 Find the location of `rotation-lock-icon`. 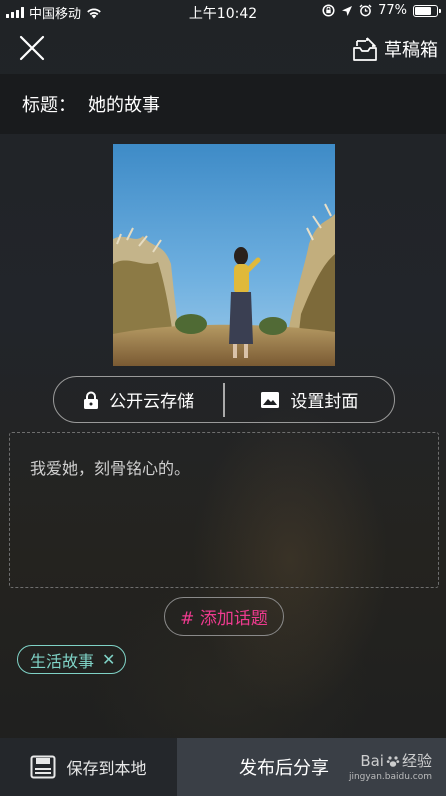

rotation-lock-icon is located at coordinates (328, 10).